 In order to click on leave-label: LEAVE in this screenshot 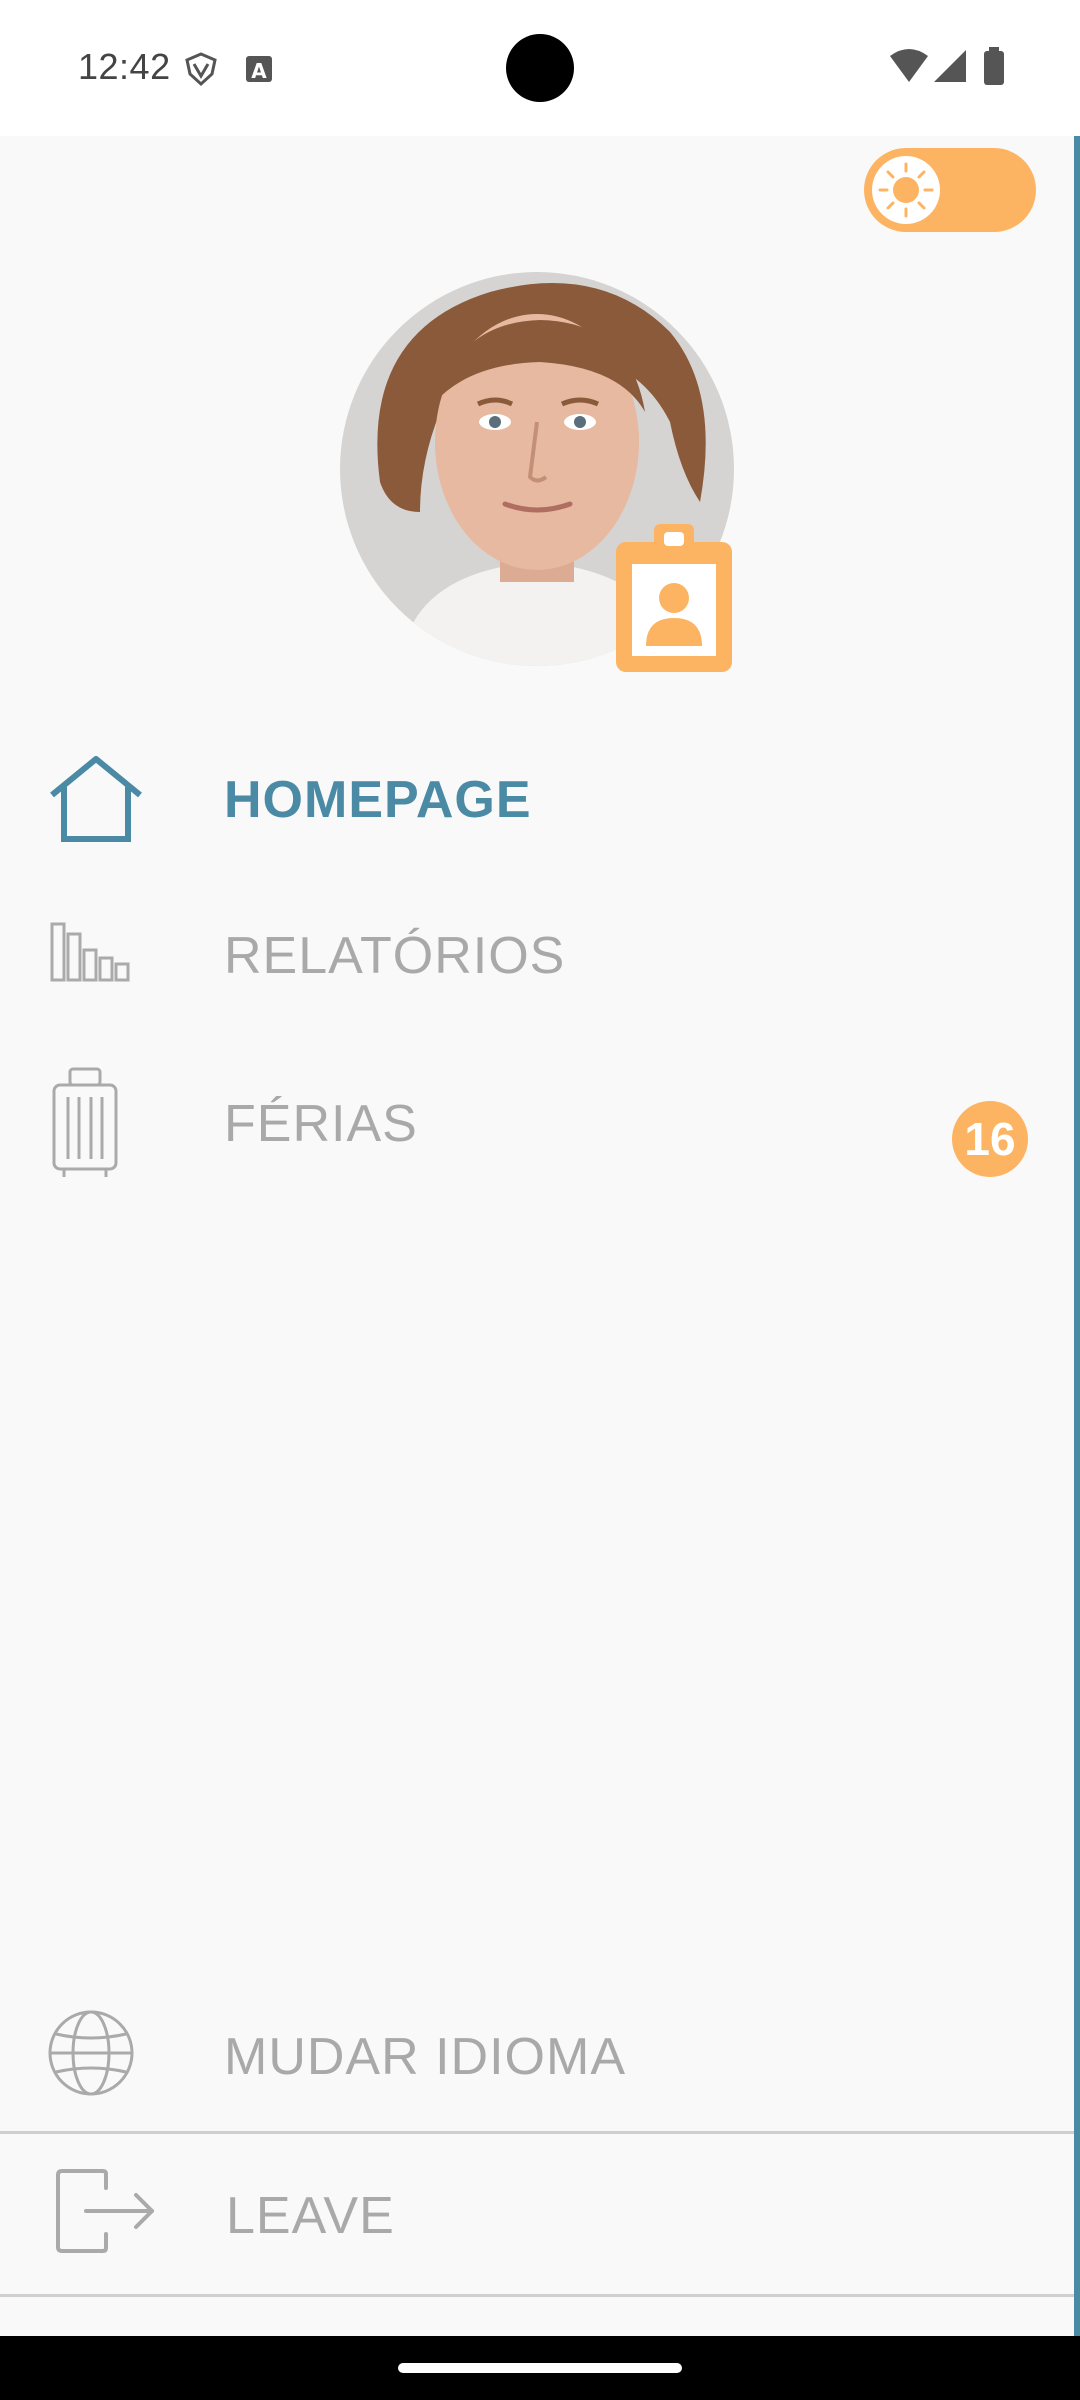, I will do `click(310, 2216)`.